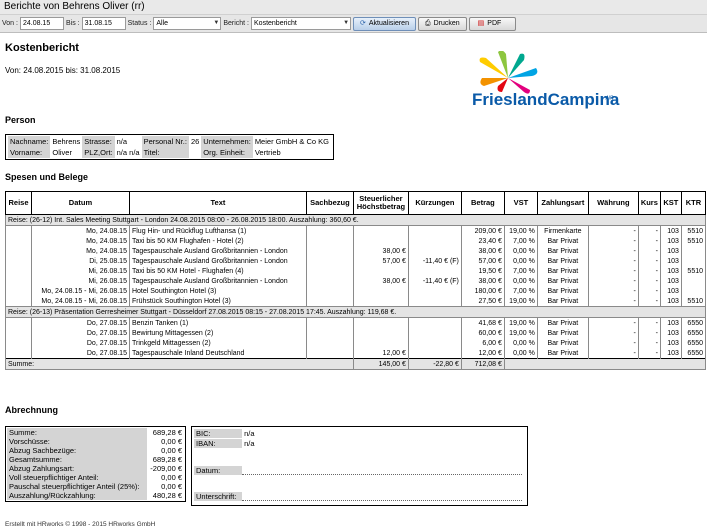  Describe the element at coordinates (66, 141) in the screenshot. I see `nachname-value: Behrens` at that location.